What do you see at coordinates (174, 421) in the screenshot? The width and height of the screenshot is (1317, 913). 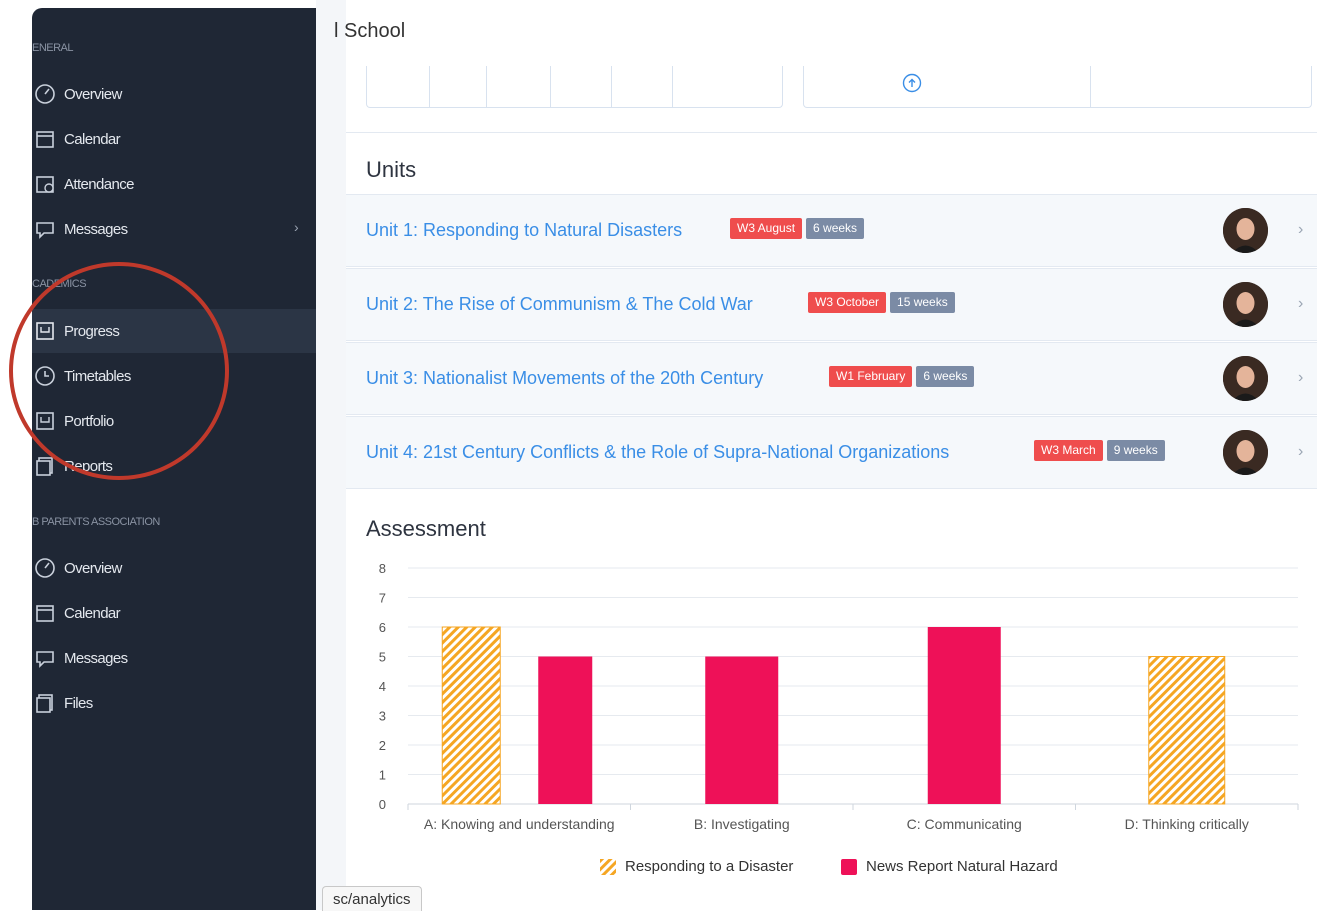 I see `sidebar-item-portfolio: Portfolio` at bounding box center [174, 421].